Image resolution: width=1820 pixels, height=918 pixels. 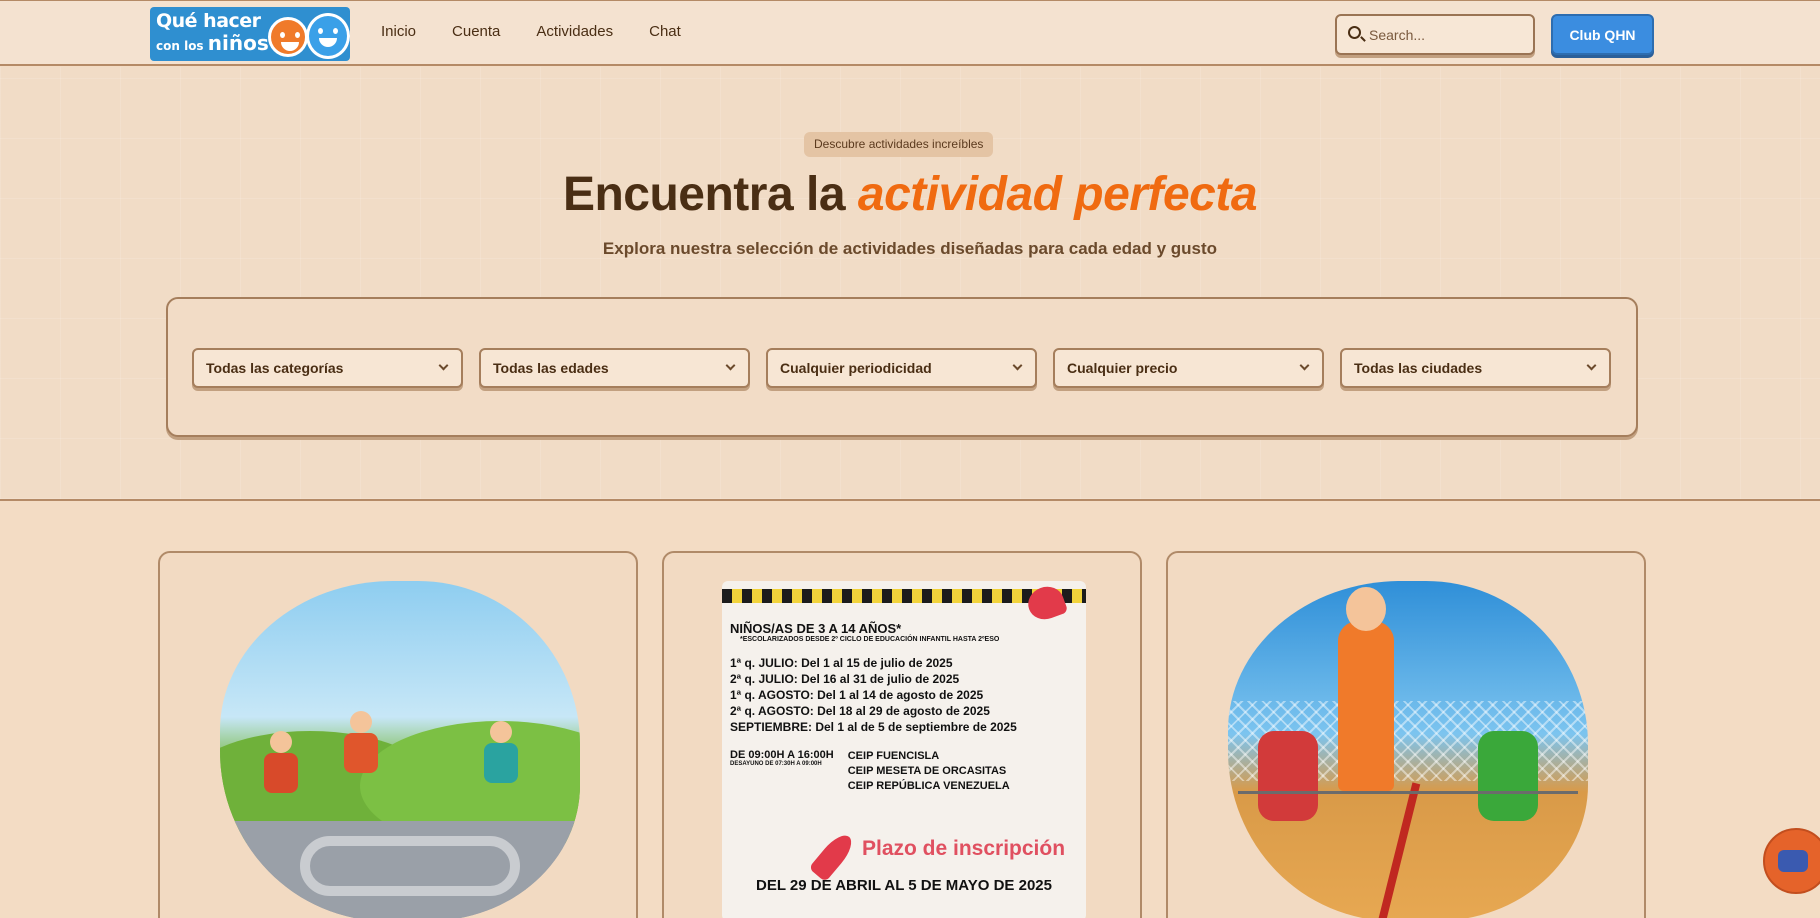 I want to click on coach-head, so click(x=1366, y=609).